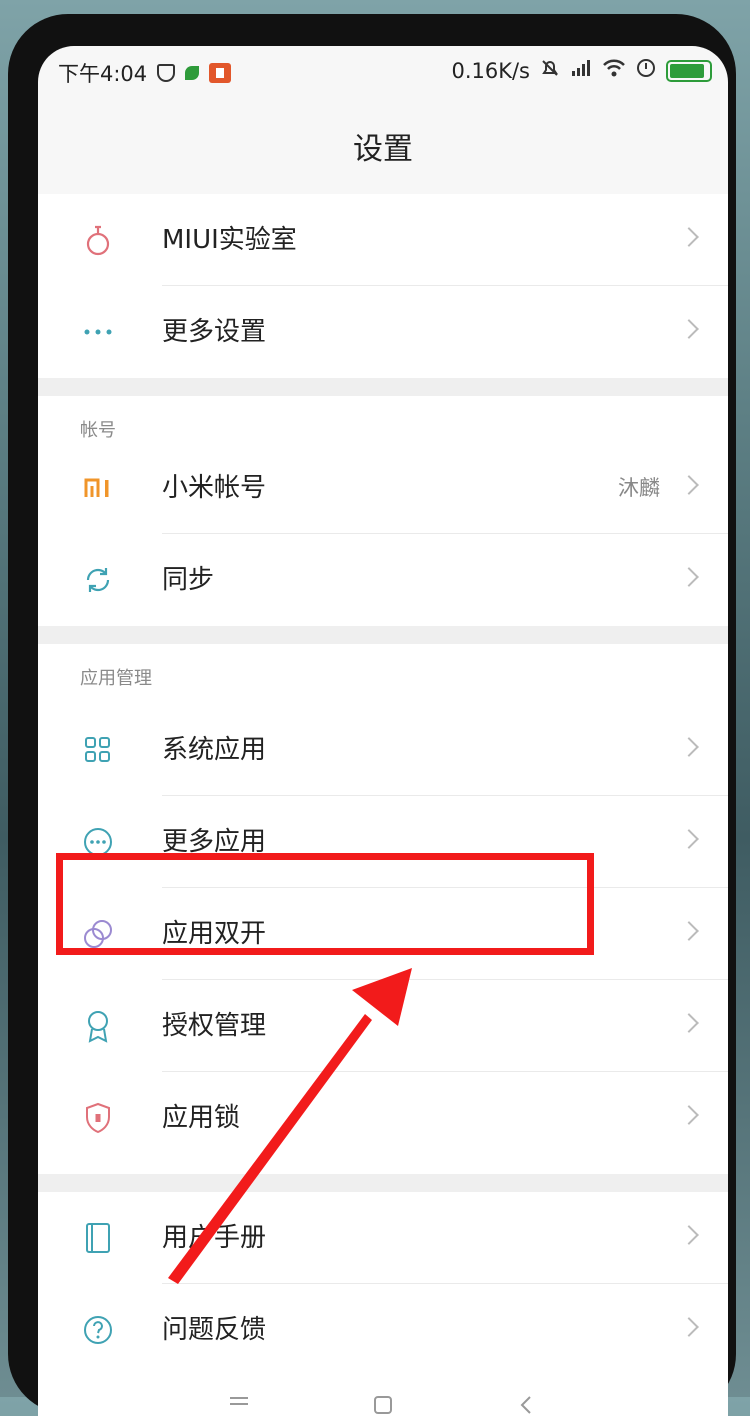 This screenshot has height=1416, width=750. What do you see at coordinates (383, 1405) in the screenshot?
I see `home-nav-button` at bounding box center [383, 1405].